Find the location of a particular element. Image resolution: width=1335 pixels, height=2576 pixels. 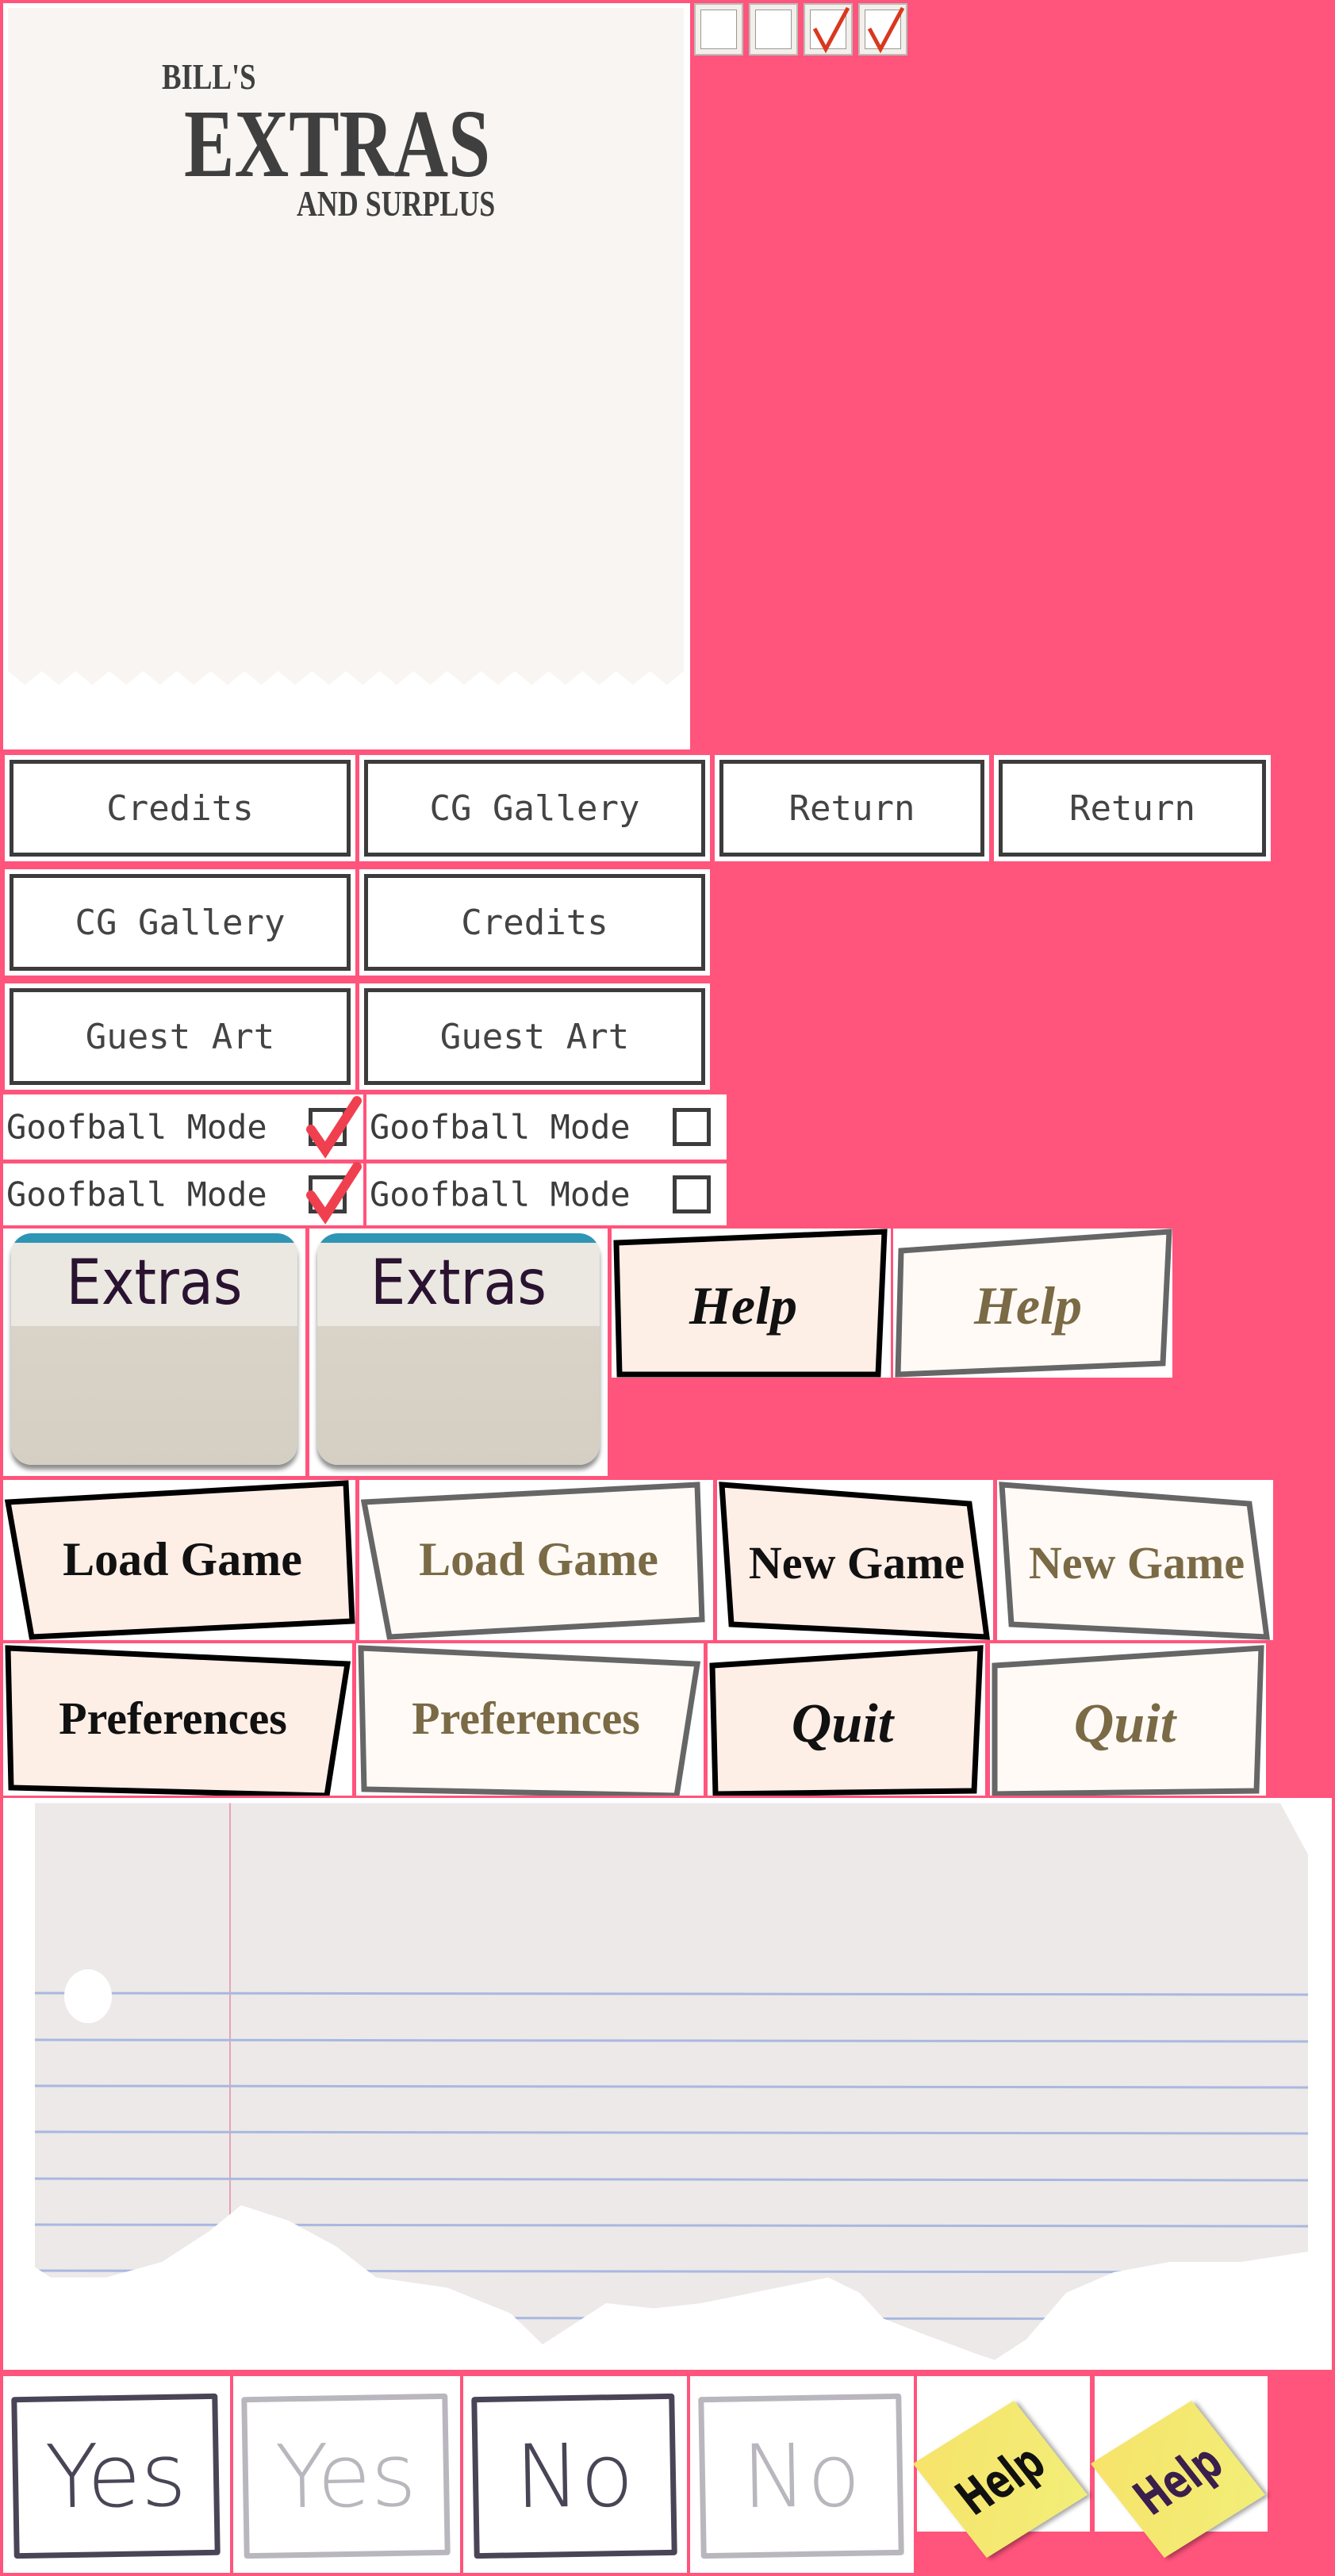

load-game-button: Load Game is located at coordinates (179, 1560).